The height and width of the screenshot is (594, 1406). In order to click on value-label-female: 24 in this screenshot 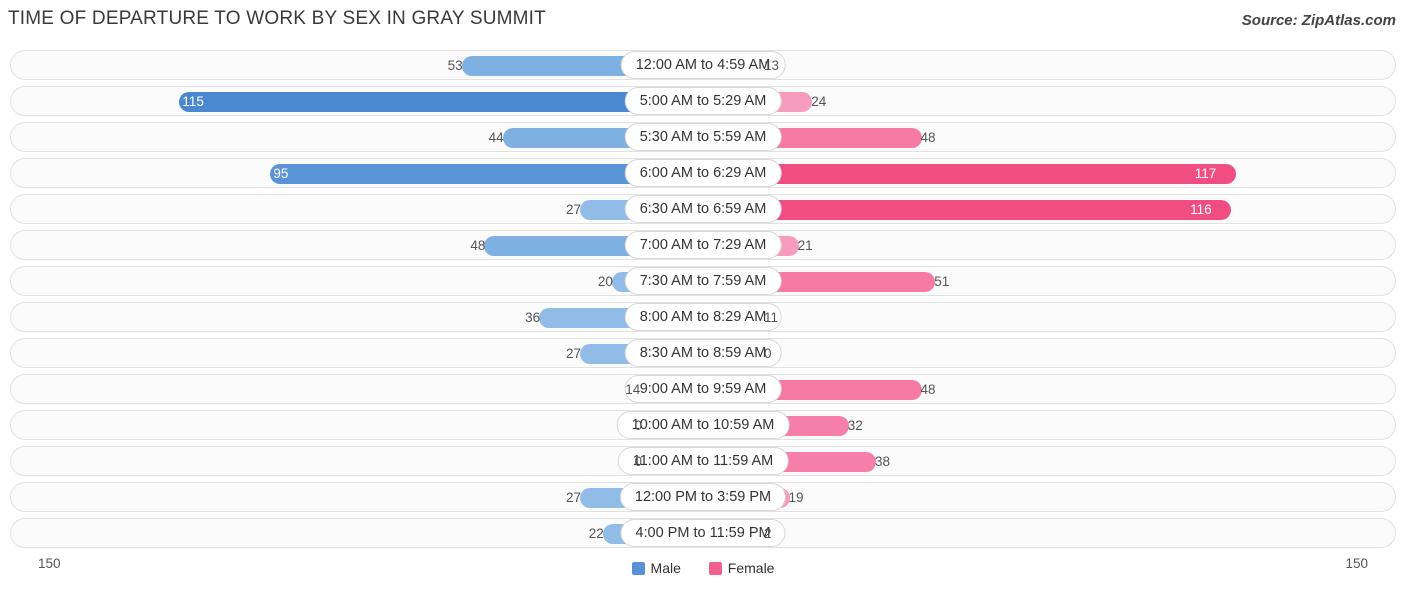, I will do `click(819, 101)`.